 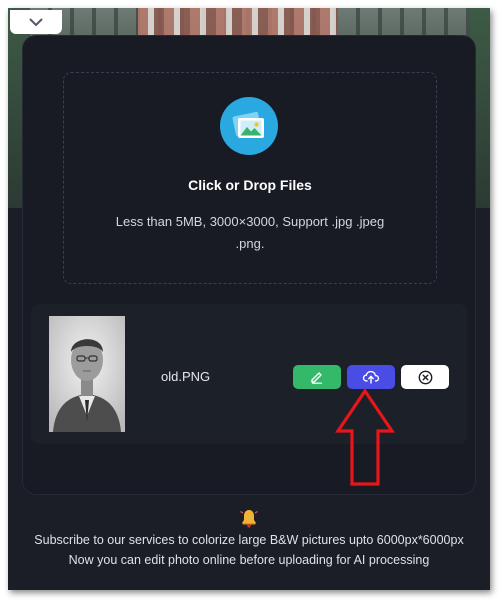 I want to click on collapse-toggle-button, so click(x=36, y=22).